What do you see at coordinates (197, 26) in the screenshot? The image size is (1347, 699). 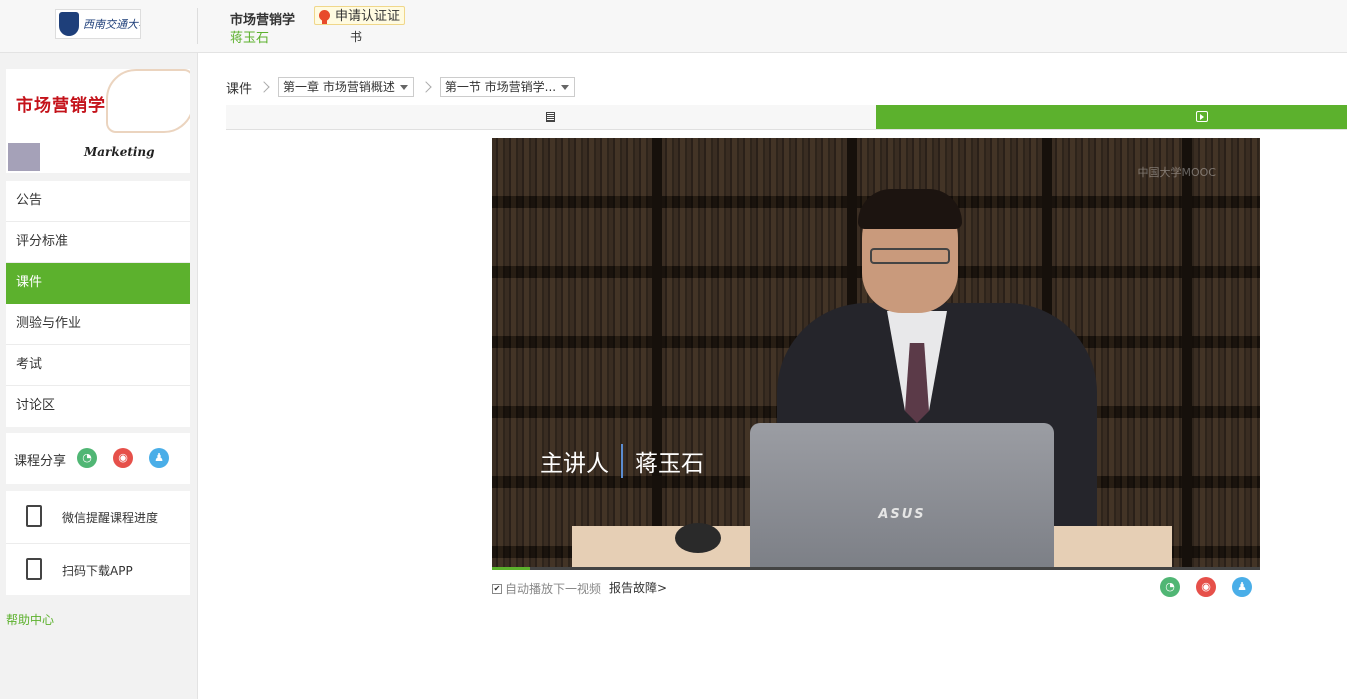 I see `header-divider` at bounding box center [197, 26].